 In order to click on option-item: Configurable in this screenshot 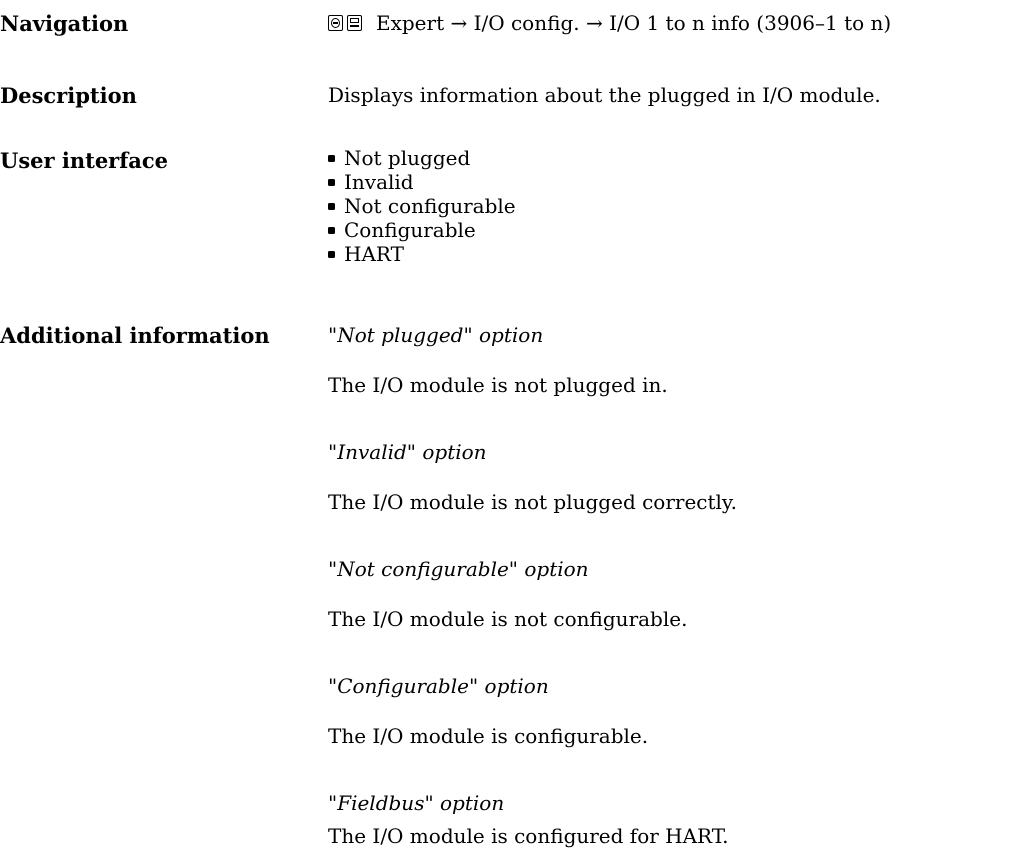, I will do `click(422, 230)`.